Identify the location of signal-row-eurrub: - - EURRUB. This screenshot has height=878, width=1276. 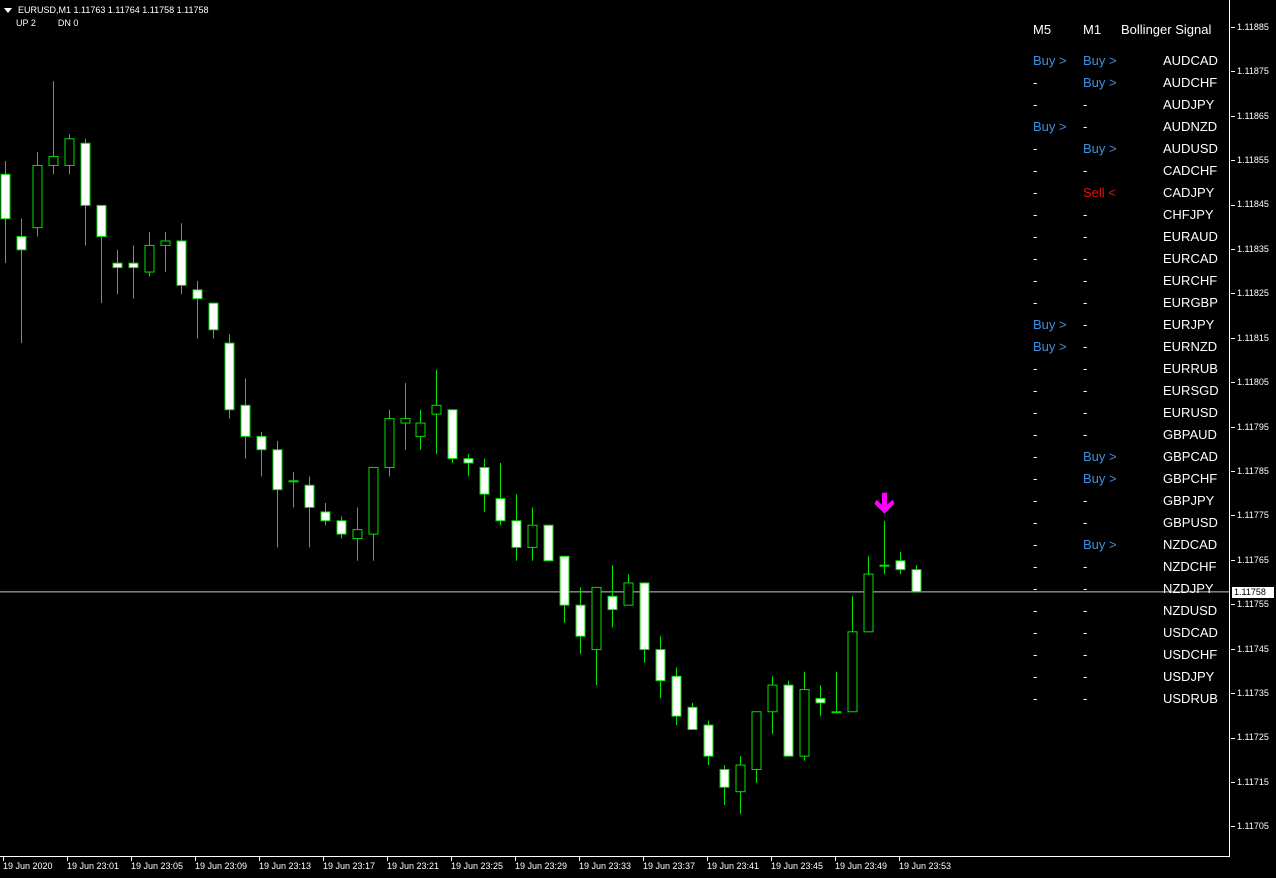
(1125, 372).